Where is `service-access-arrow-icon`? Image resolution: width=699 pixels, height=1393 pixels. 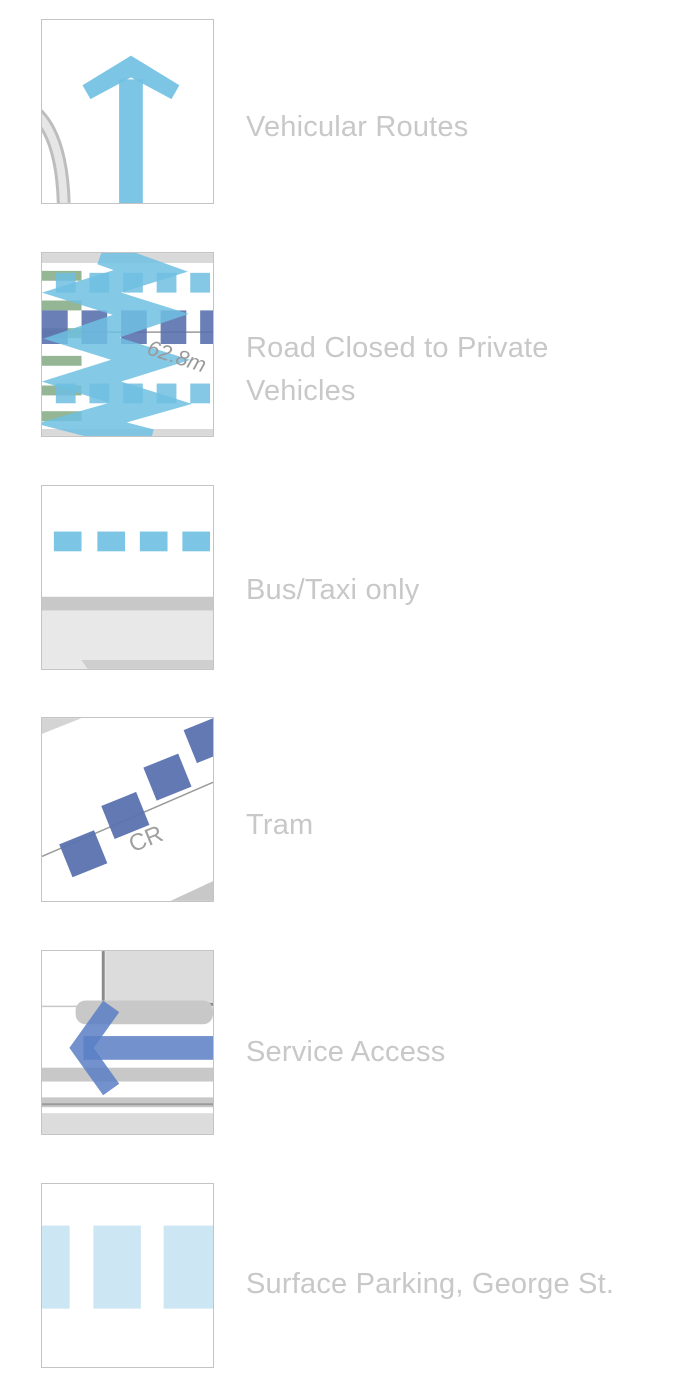
service-access-arrow-icon is located at coordinates (127, 1042).